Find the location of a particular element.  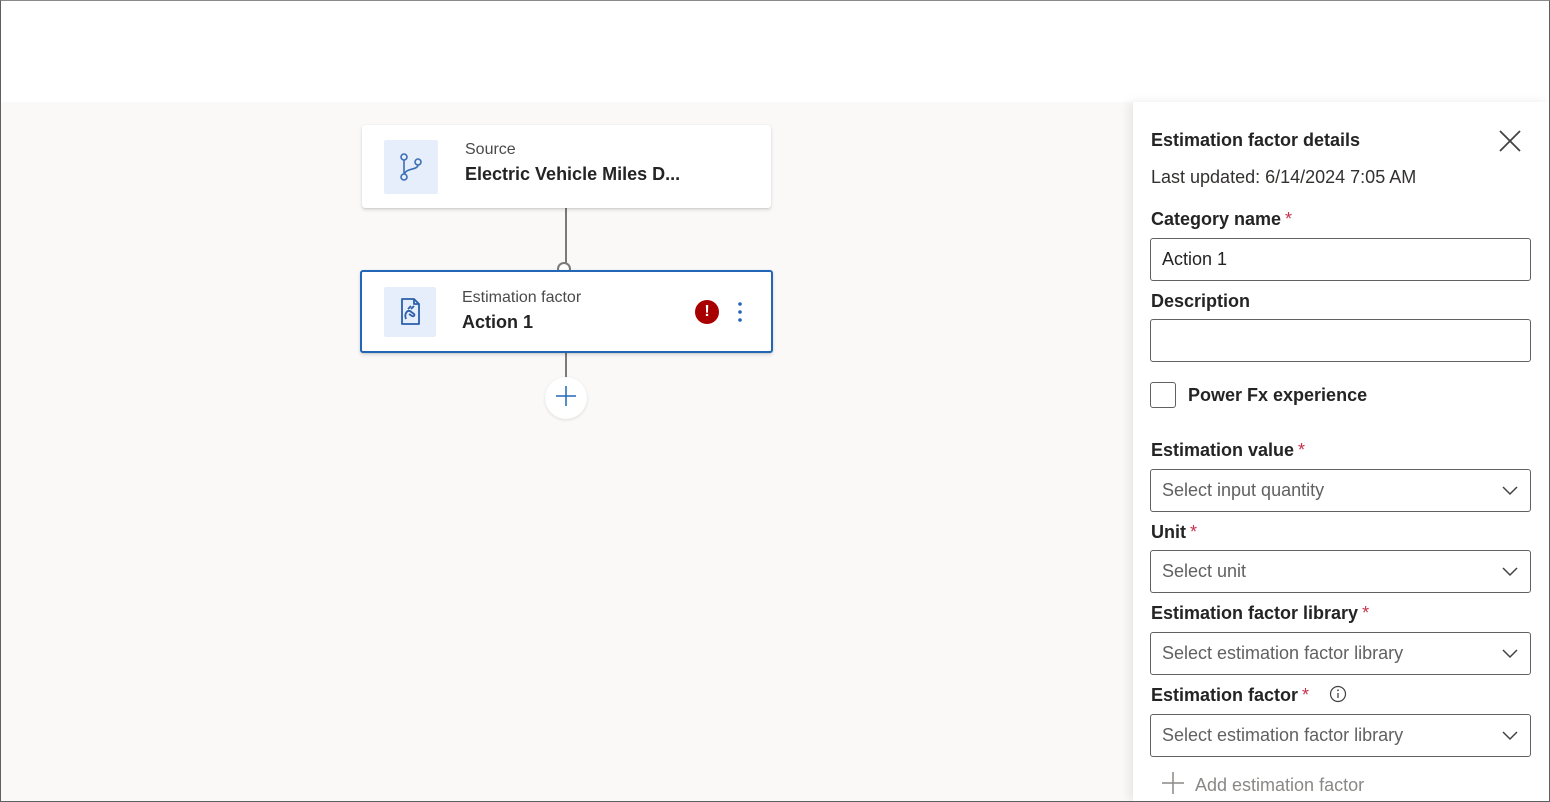

close-button is located at coordinates (1510, 143).